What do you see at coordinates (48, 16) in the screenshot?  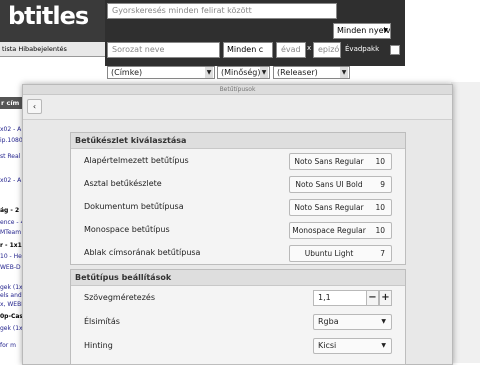 I see `site-logo: btitles` at bounding box center [48, 16].